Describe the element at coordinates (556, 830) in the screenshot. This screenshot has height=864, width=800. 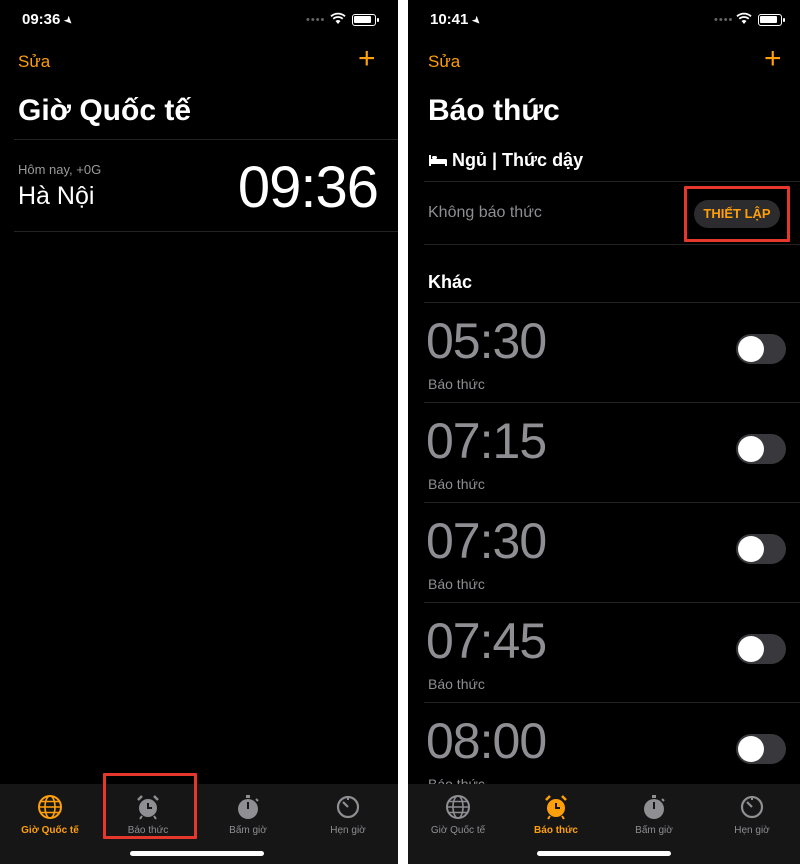
I see `tab-label: Báo thức` at that location.